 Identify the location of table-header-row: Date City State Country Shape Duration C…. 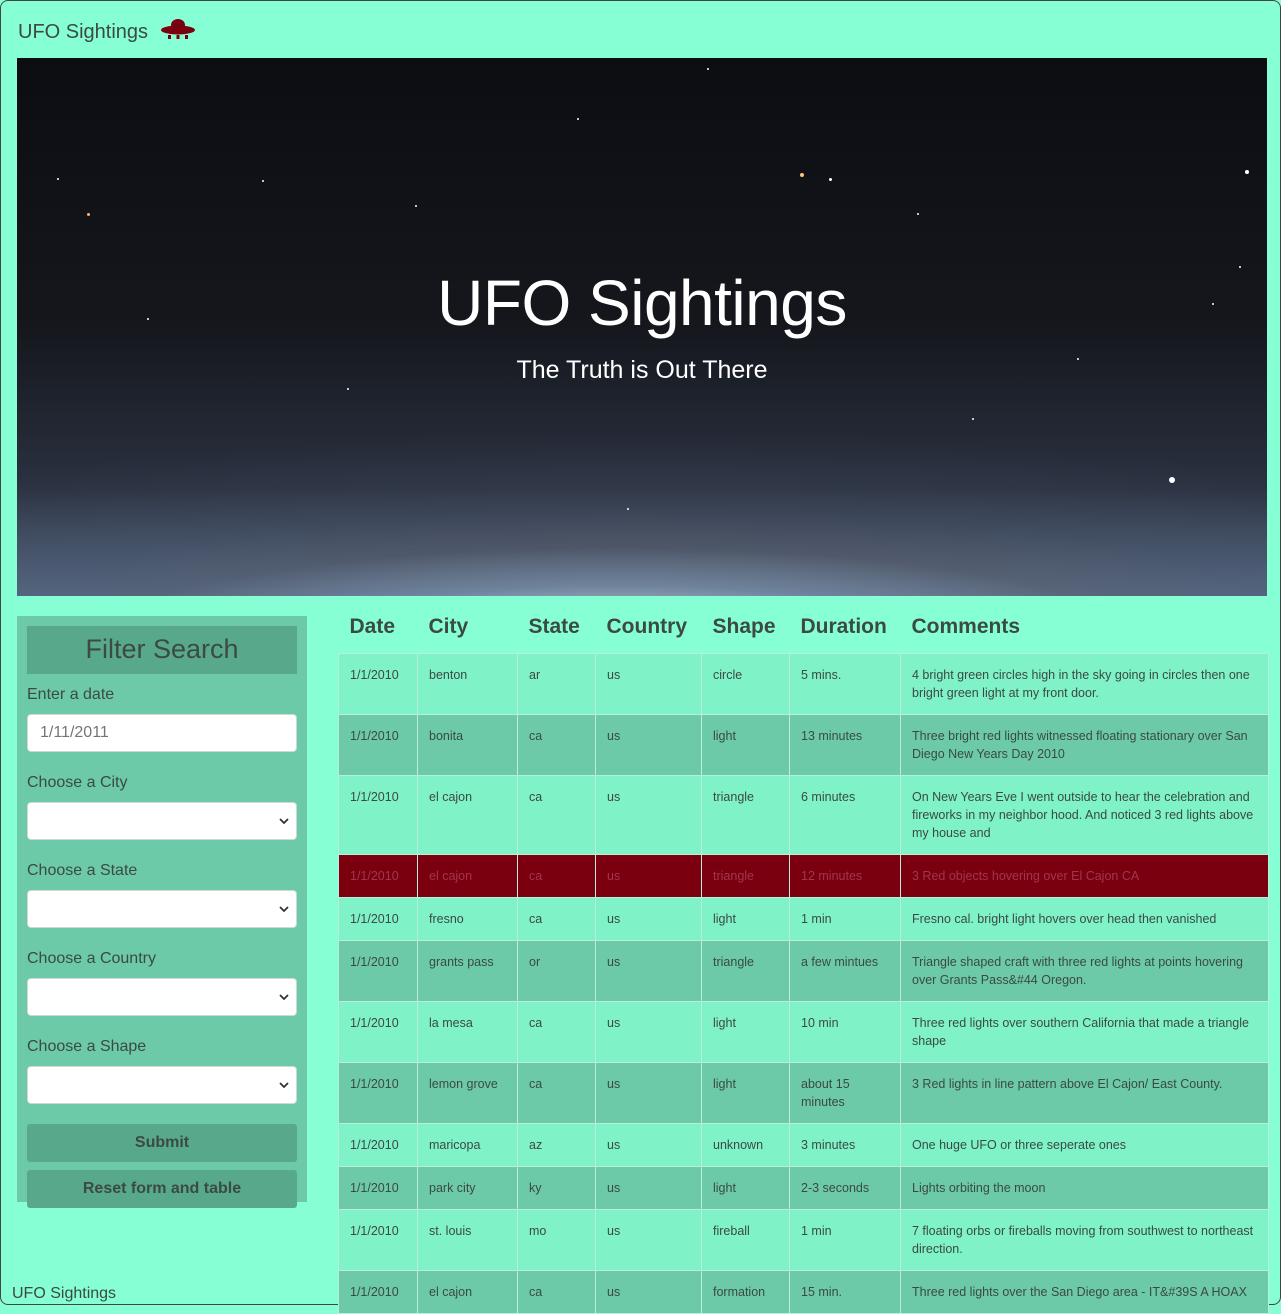
(804, 627).